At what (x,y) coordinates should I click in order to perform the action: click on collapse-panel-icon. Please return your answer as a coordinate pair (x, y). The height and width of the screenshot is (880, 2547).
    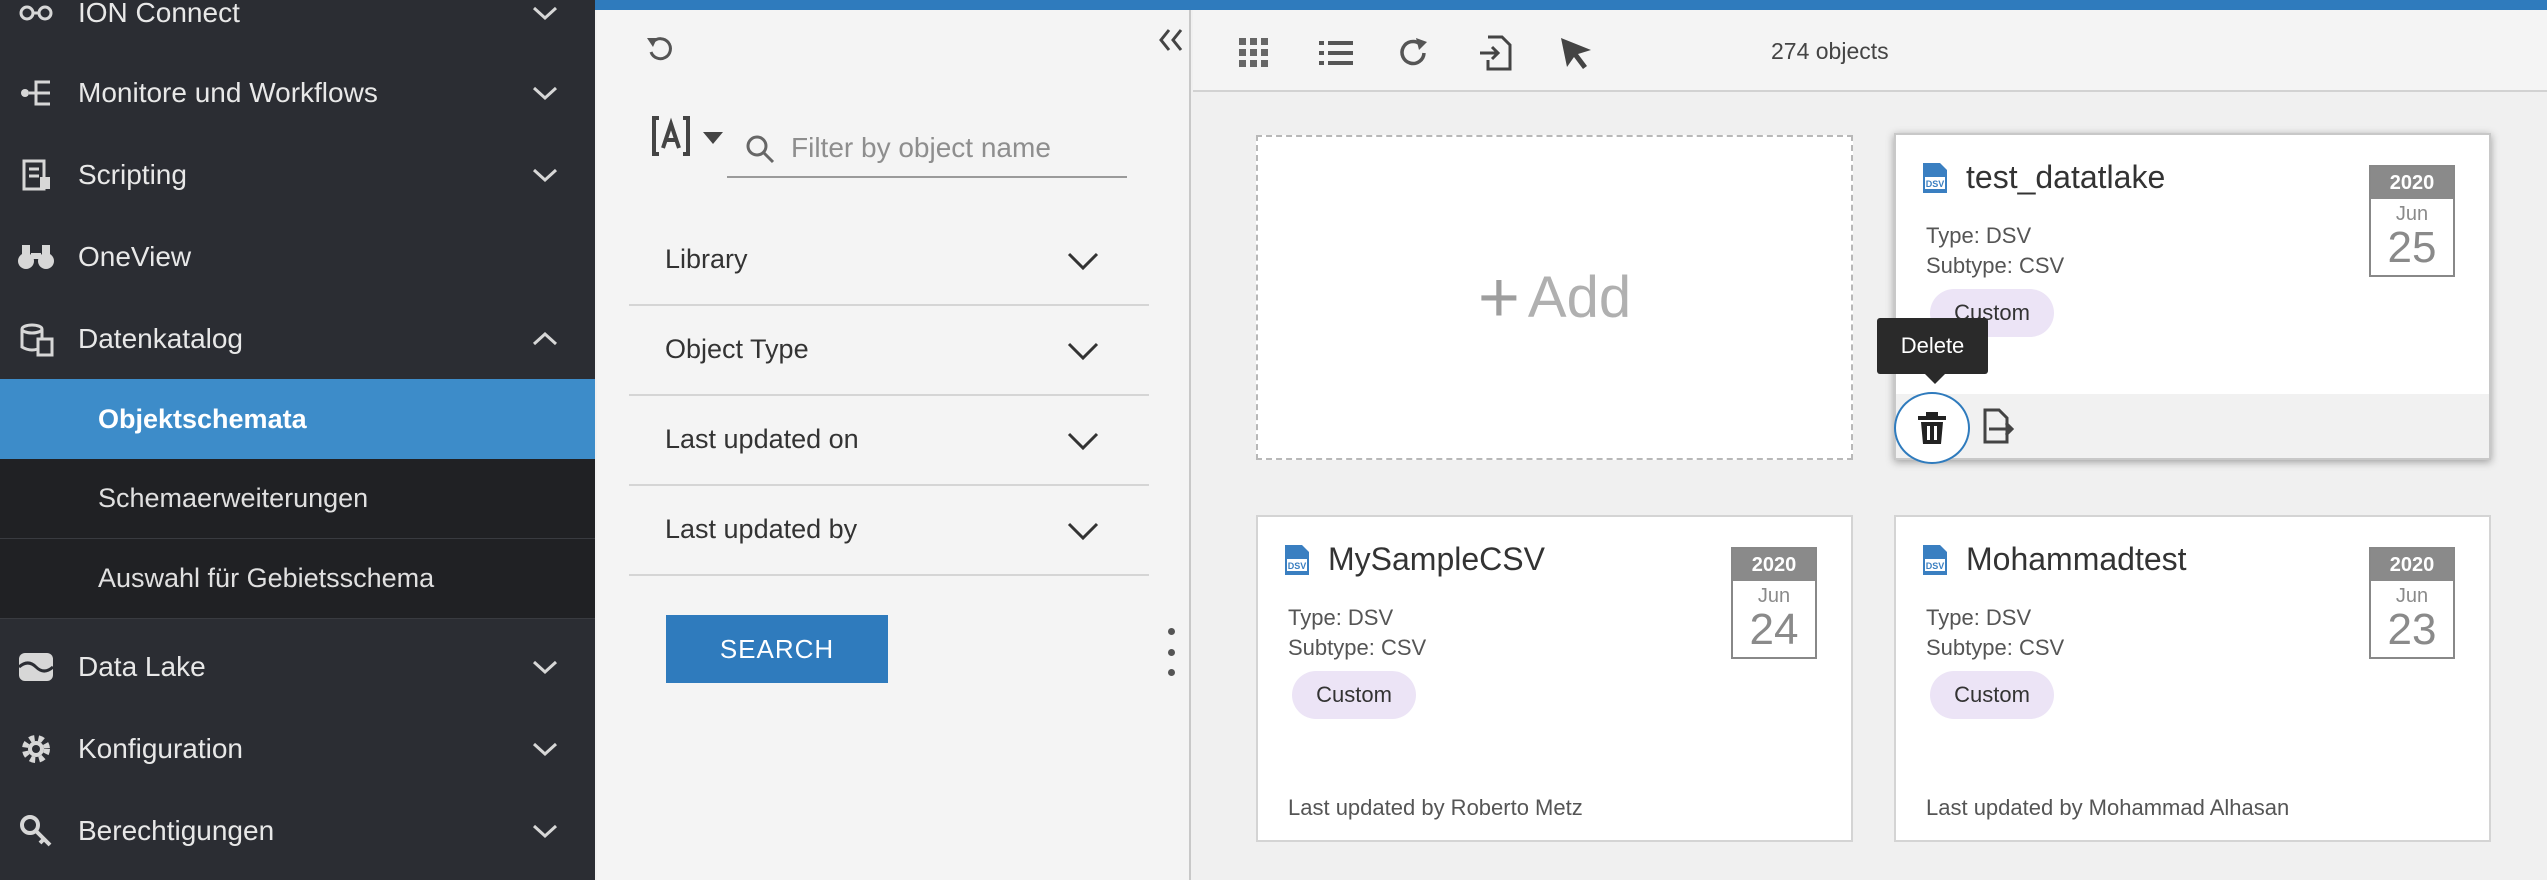
    Looking at the image, I should click on (1171, 40).